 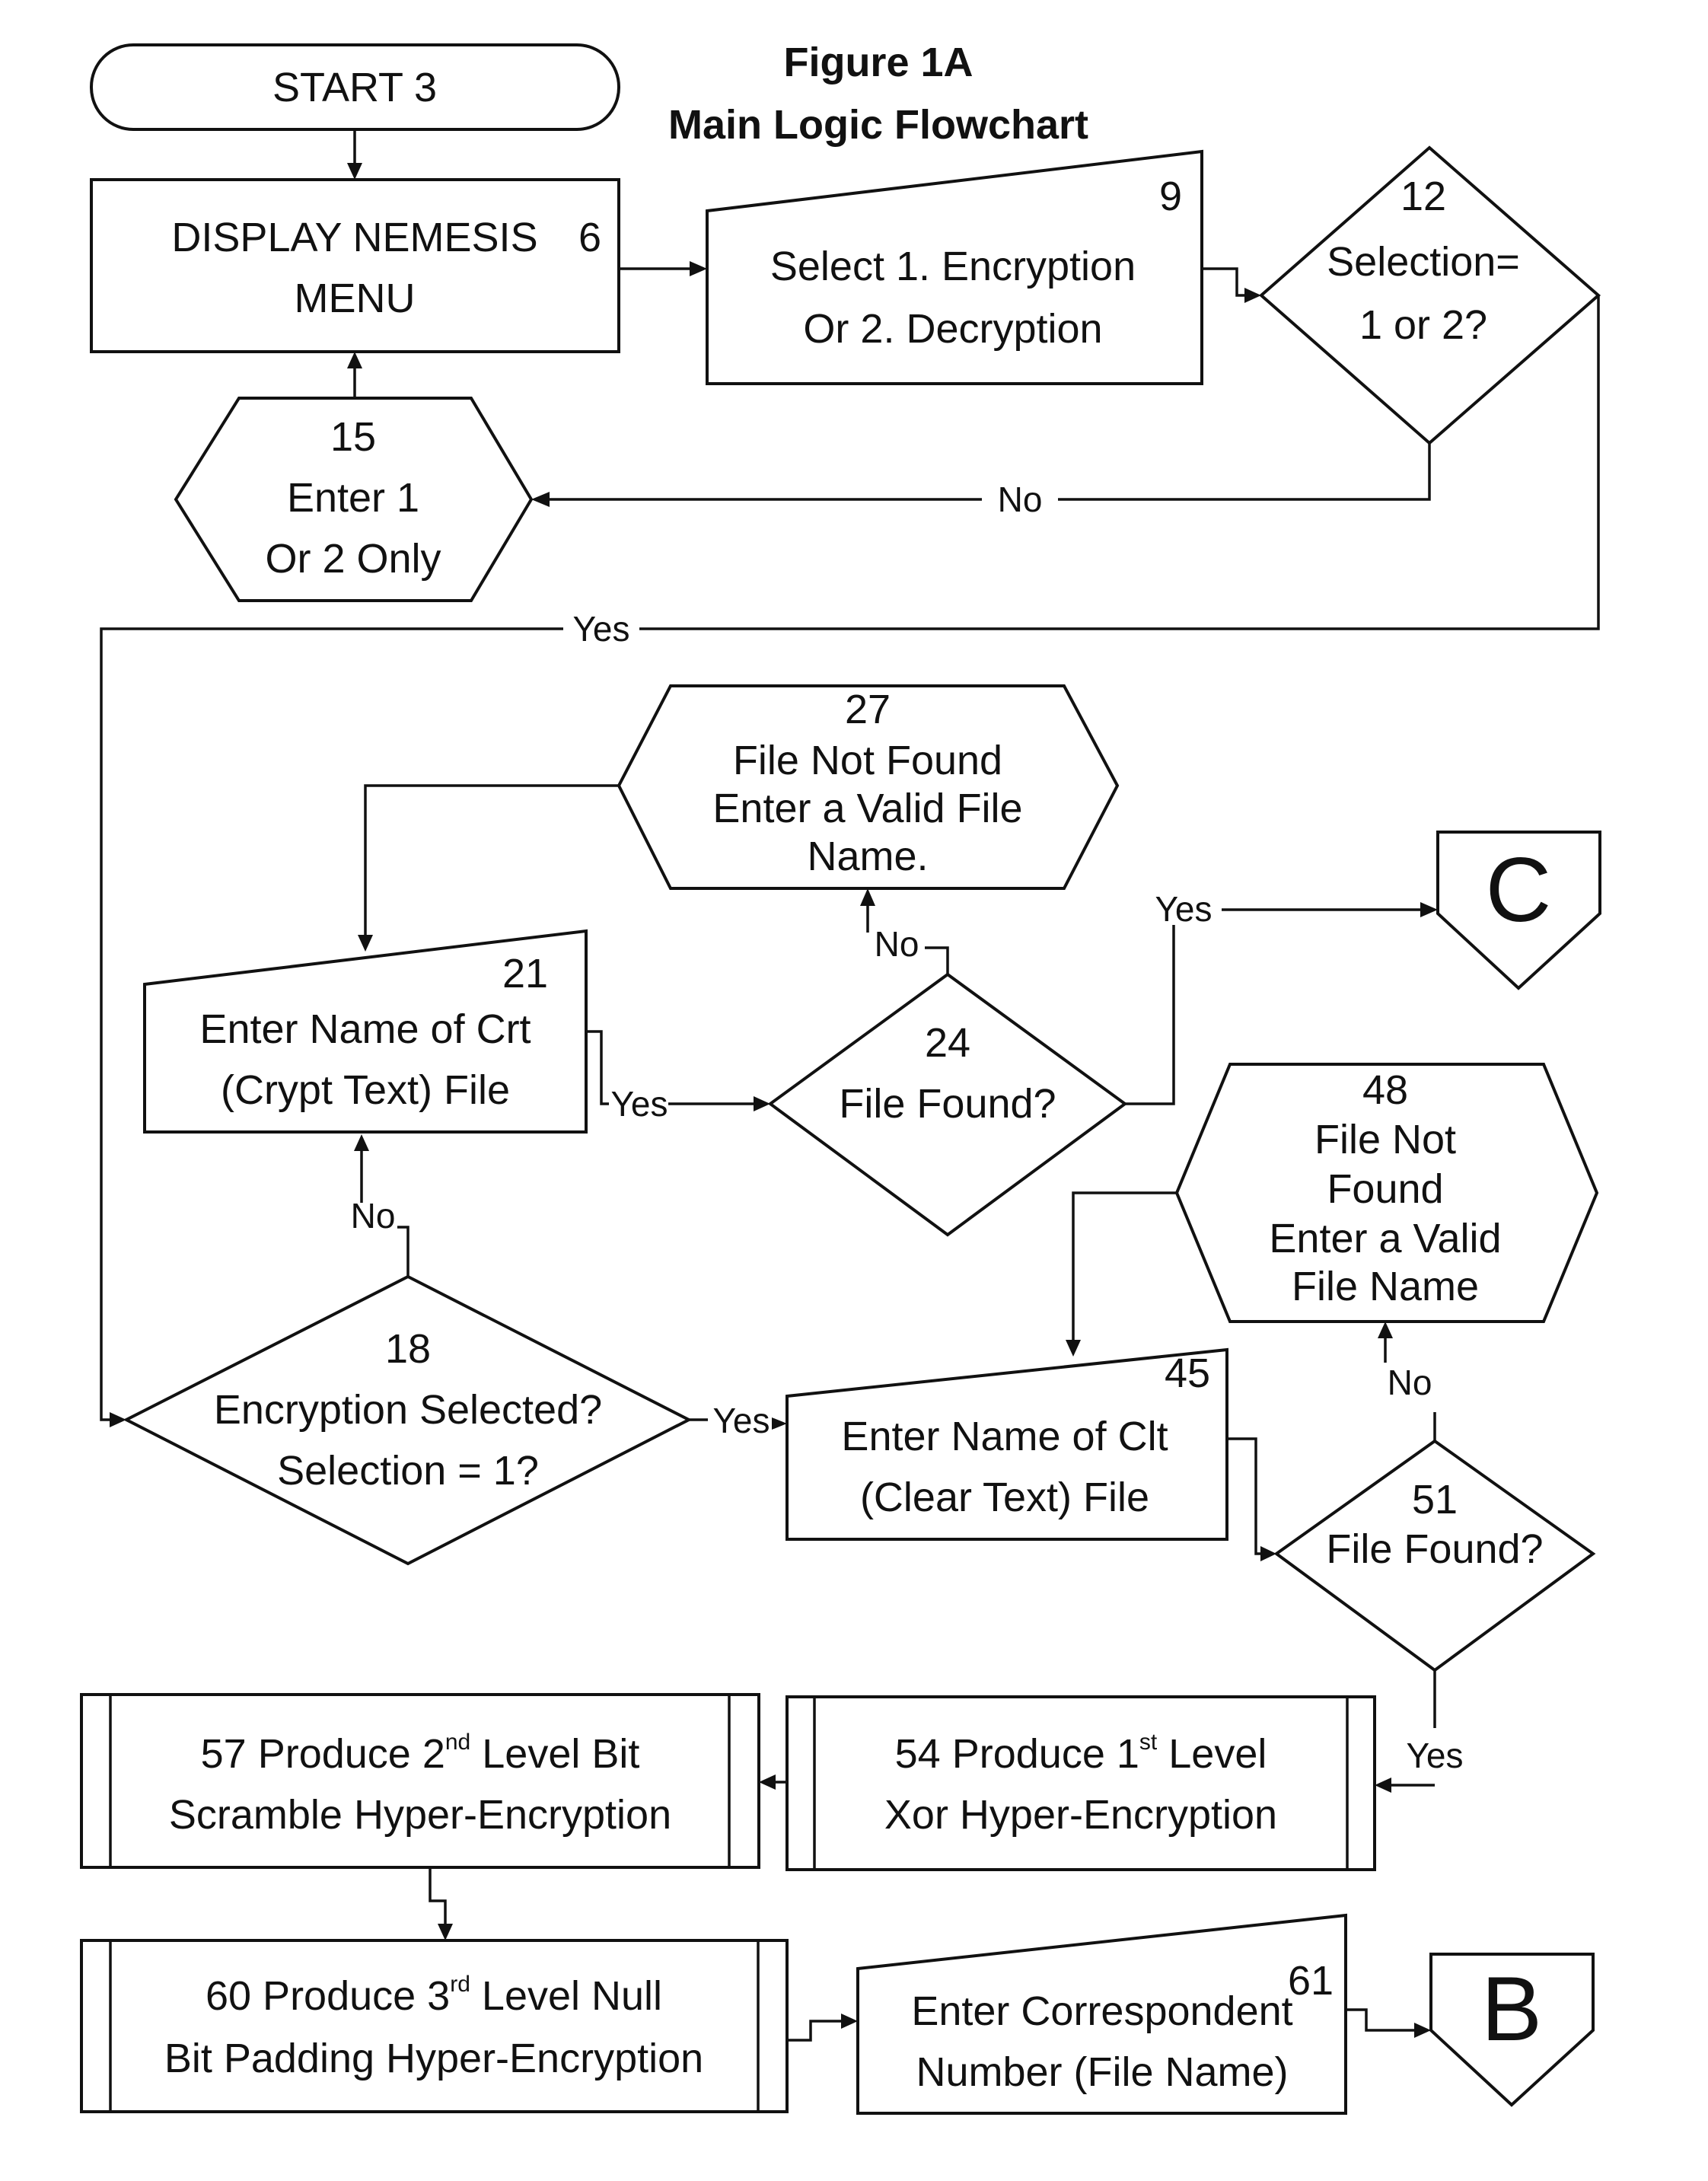 I want to click on node-encryption-selected: 18 Encryption Selected? Selection = 1?, so click(x=408, y=1420).